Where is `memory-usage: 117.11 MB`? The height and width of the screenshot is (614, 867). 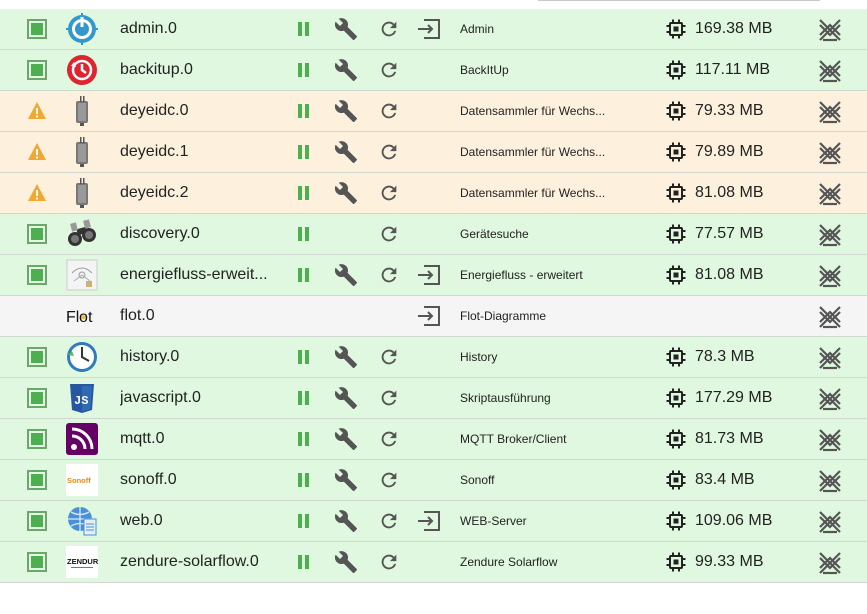
memory-usage: 117.11 MB is located at coordinates (733, 69).